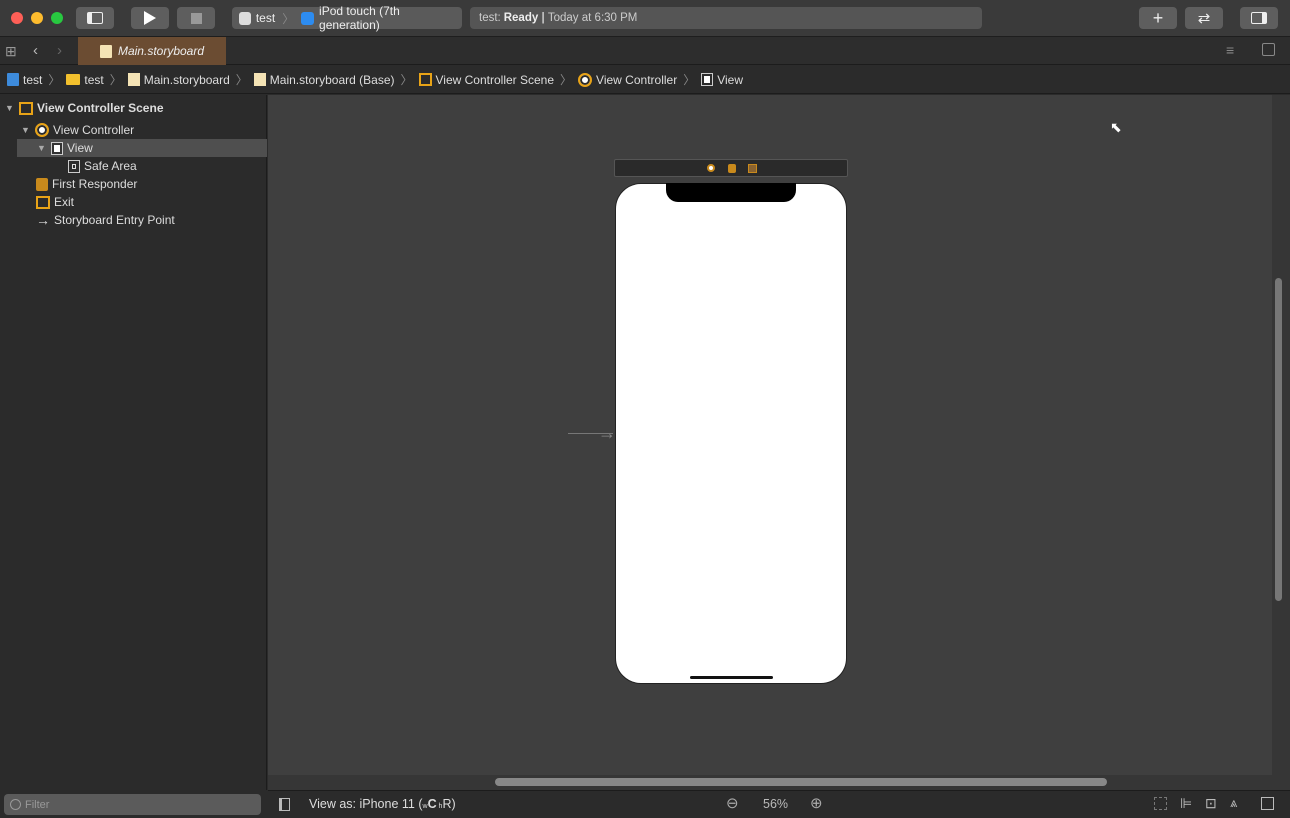 The width and height of the screenshot is (1290, 818). What do you see at coordinates (284, 804) in the screenshot?
I see `outline-toggle-icon` at bounding box center [284, 804].